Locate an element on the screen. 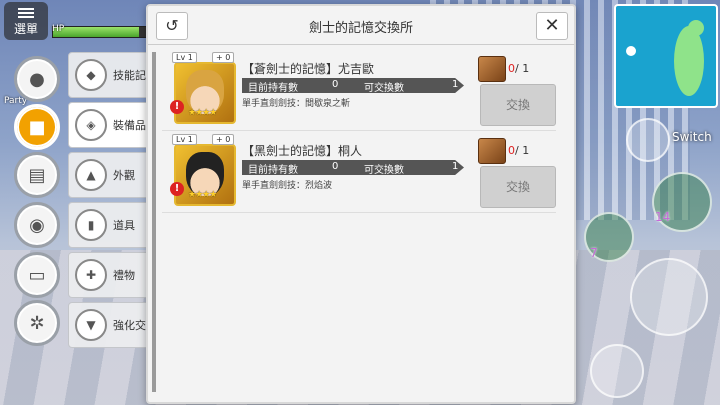 The width and height of the screenshot is (720, 405). skill-count-a: 14 is located at coordinates (663, 217).